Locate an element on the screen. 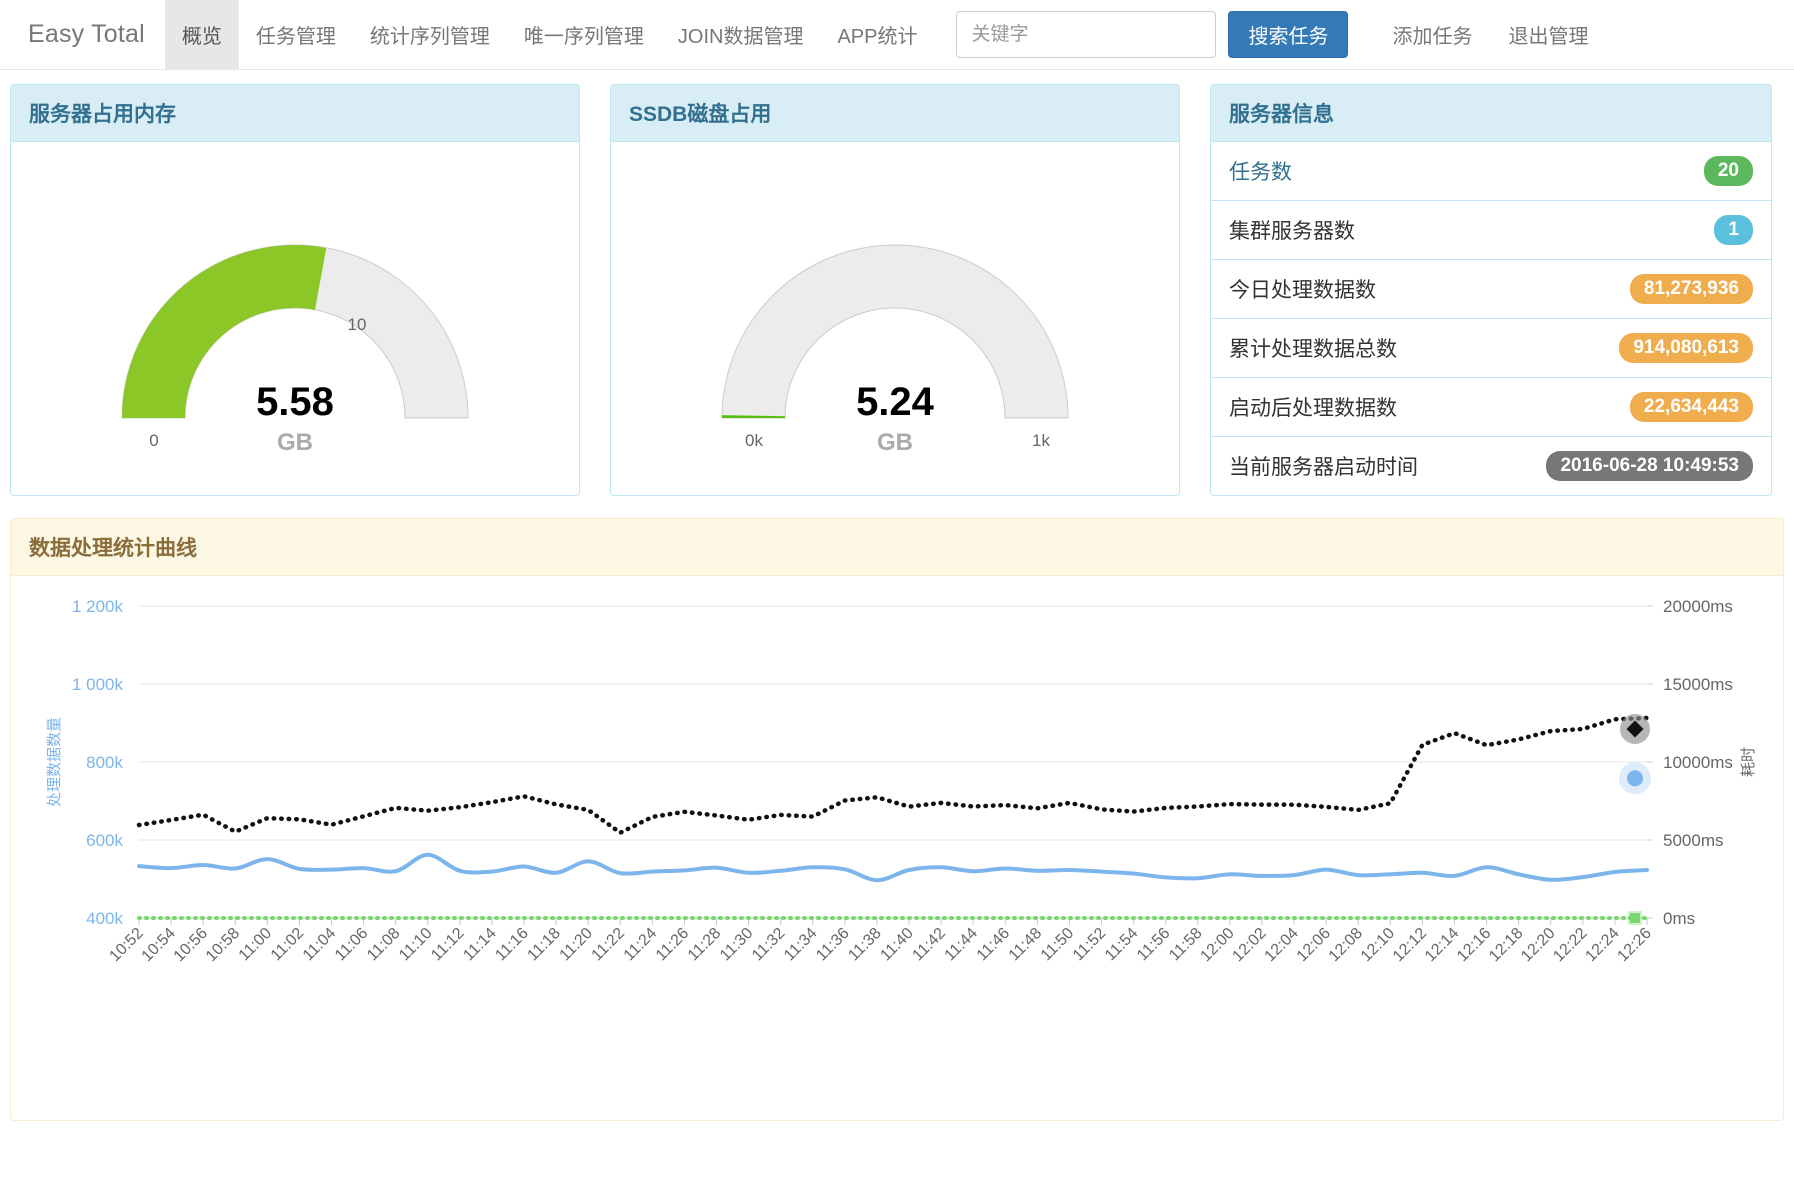  disk-gauge-title: SSDB磁盘占用 is located at coordinates (895, 113).